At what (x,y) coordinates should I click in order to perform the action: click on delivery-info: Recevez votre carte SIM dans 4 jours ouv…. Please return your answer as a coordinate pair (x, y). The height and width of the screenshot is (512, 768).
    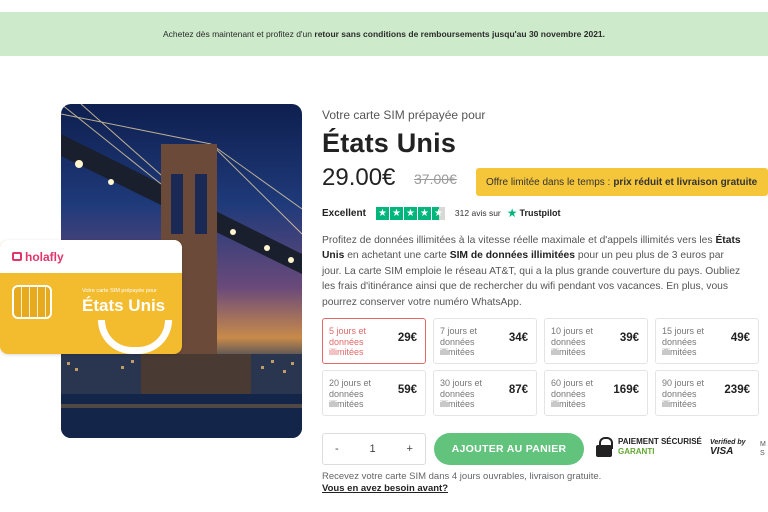
    Looking at the image, I should click on (462, 476).